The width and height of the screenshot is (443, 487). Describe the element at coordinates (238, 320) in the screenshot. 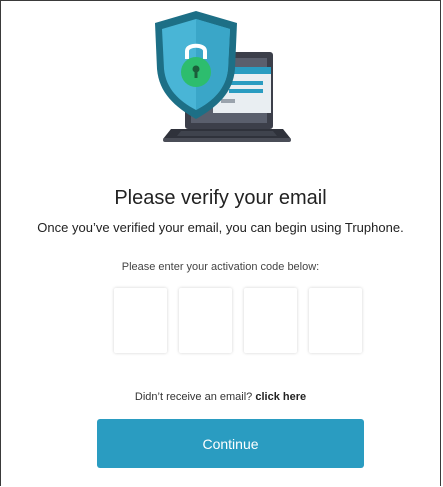

I see `activation-code-inputs` at that location.